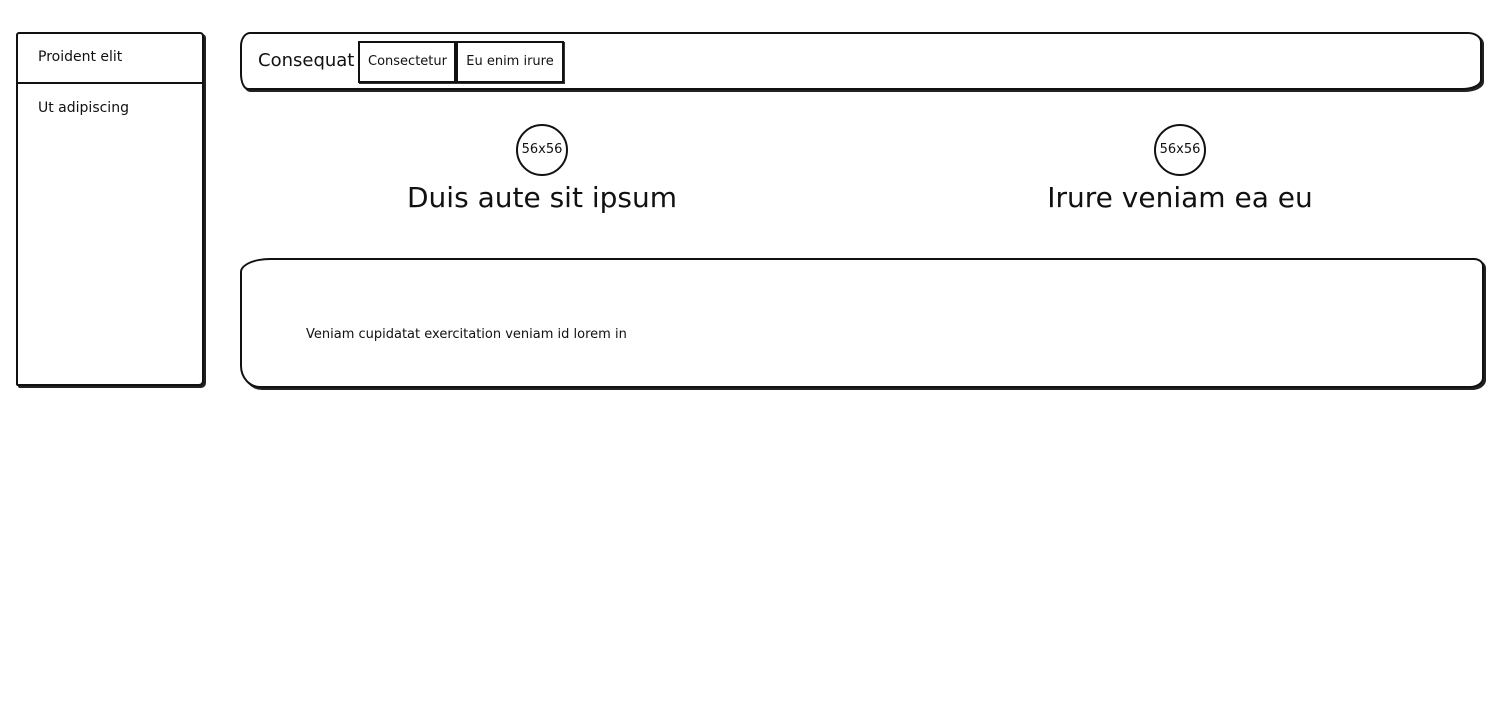 This screenshot has height=720, width=1500. Describe the element at coordinates (110, 209) in the screenshot. I see `sidebar: Proident elit Ut adipiscing` at that location.